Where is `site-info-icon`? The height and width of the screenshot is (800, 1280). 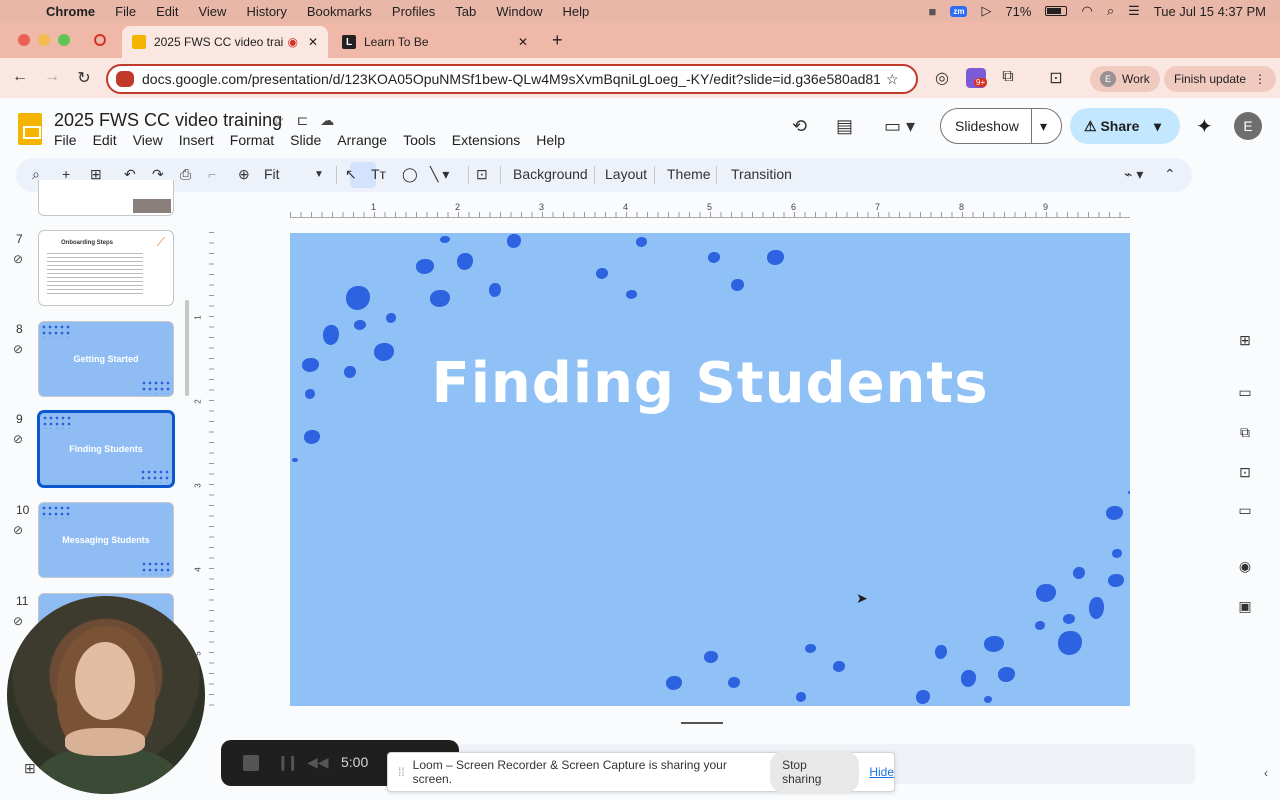
site-info-icon is located at coordinates (125, 79).